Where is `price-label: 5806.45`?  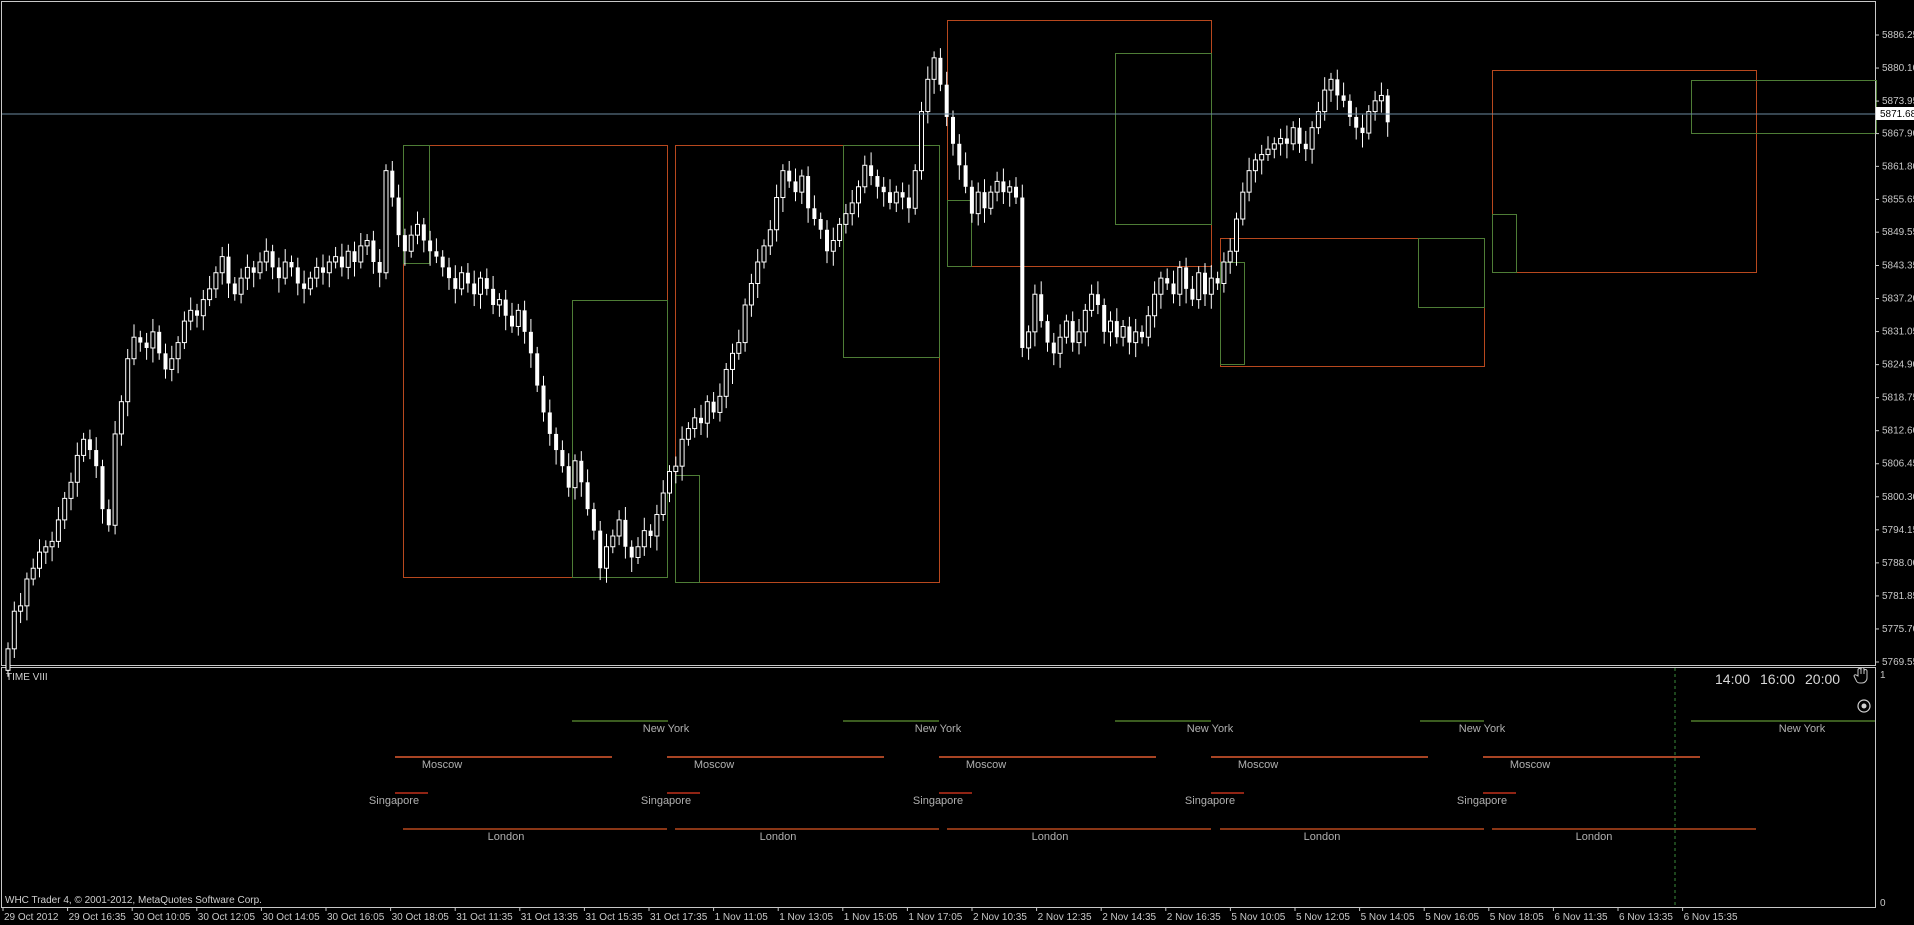 price-label: 5806.45 is located at coordinates (1898, 464).